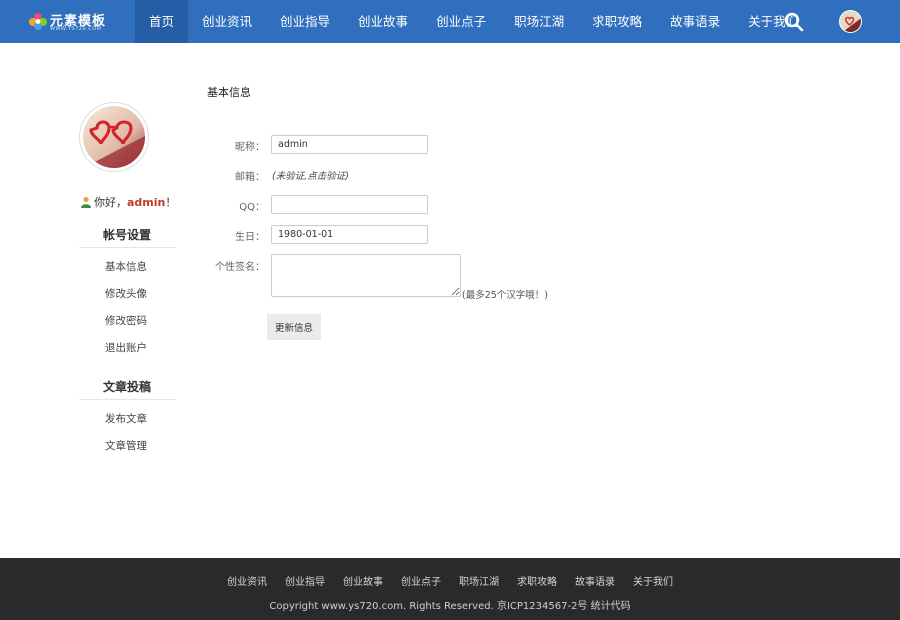 This screenshot has width=900, height=620. What do you see at coordinates (349, 144) in the screenshot?
I see `nickname-input` at bounding box center [349, 144].